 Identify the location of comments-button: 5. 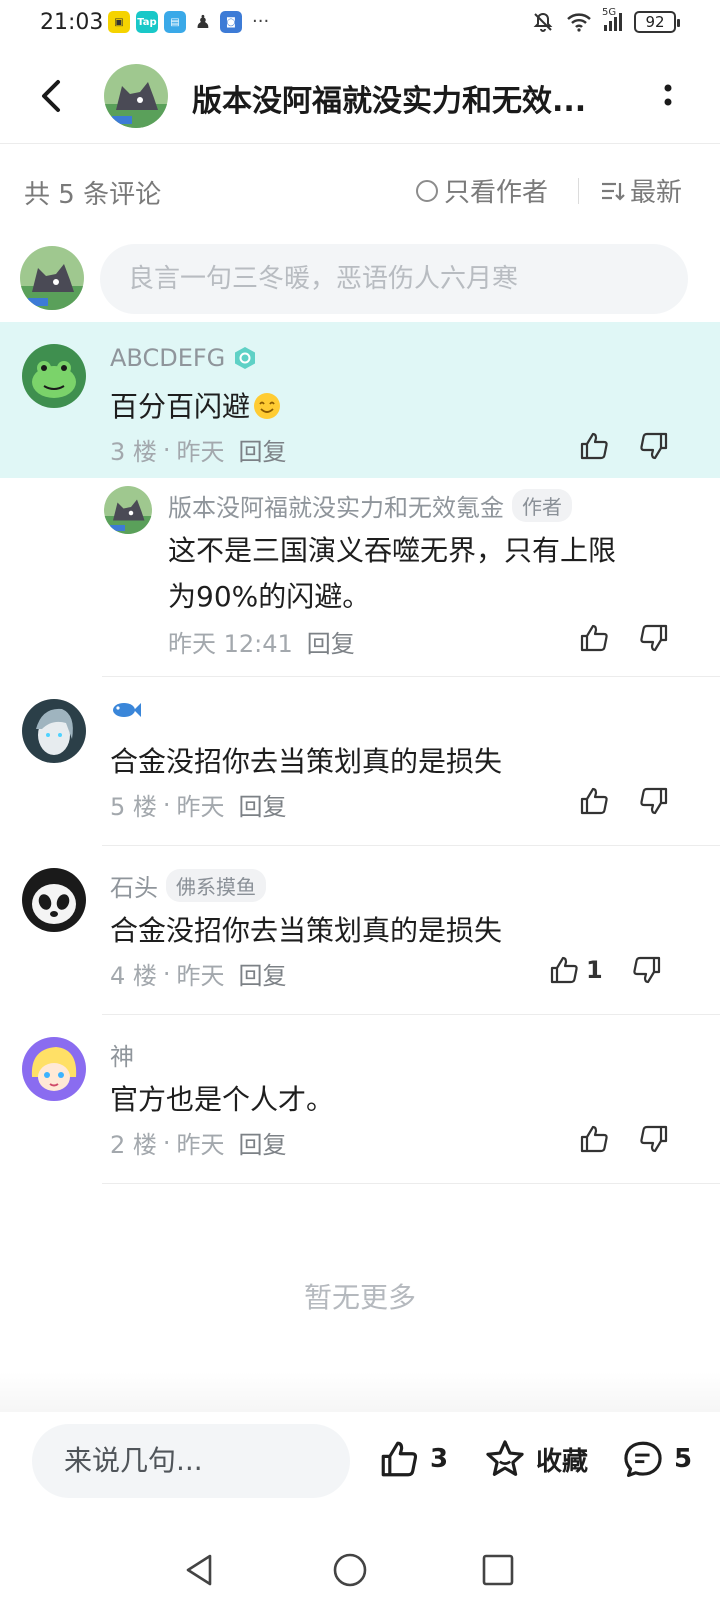
(657, 1459).